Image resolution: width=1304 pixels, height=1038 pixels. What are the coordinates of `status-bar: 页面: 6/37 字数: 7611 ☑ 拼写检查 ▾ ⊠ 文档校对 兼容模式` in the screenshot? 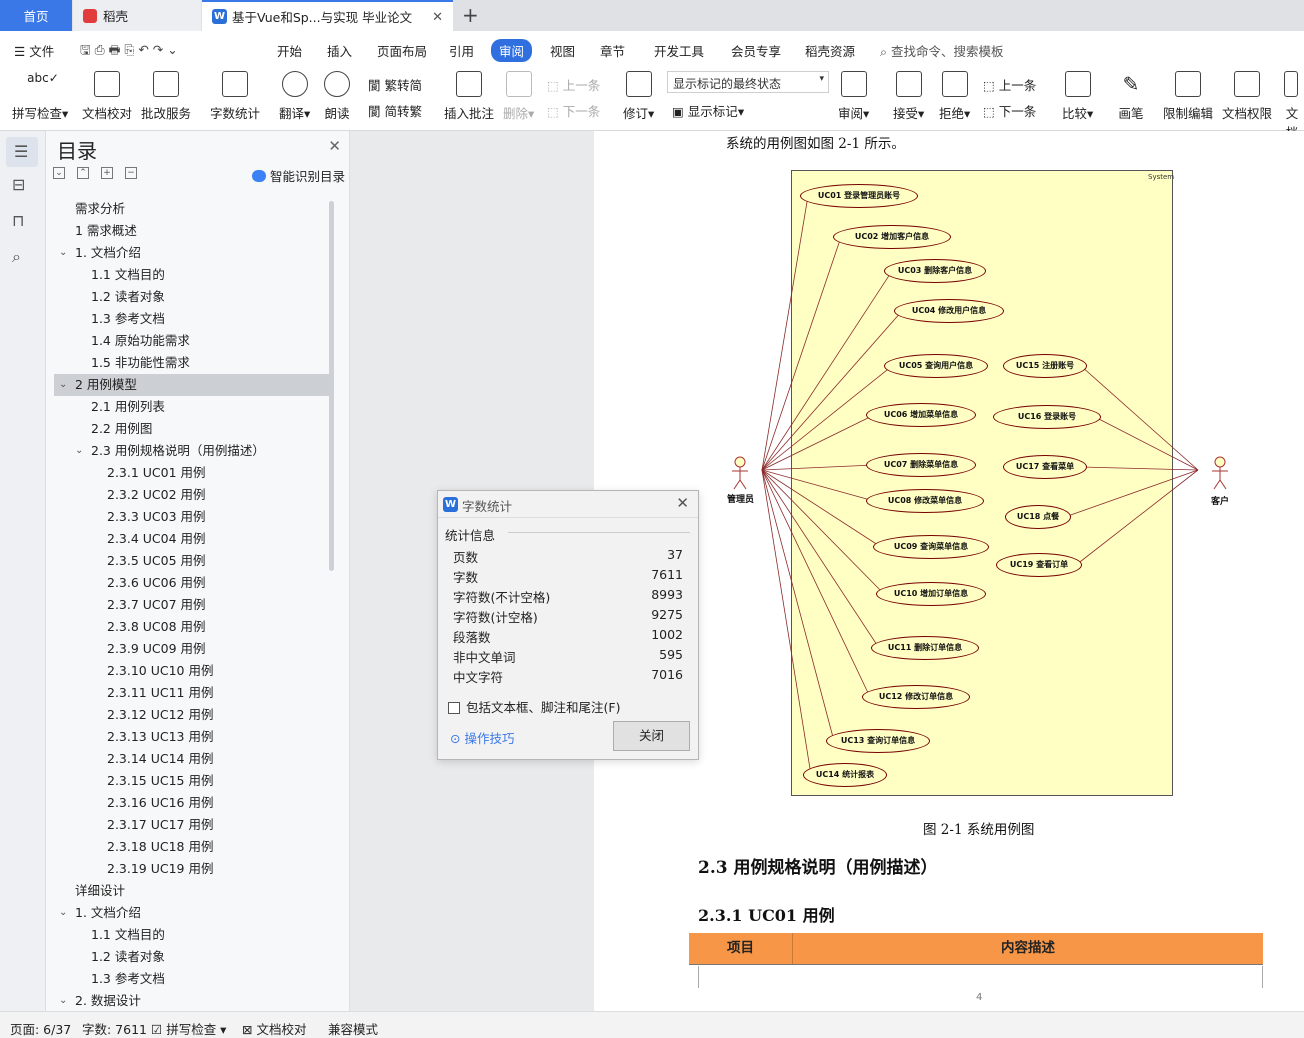 It's located at (652, 1024).